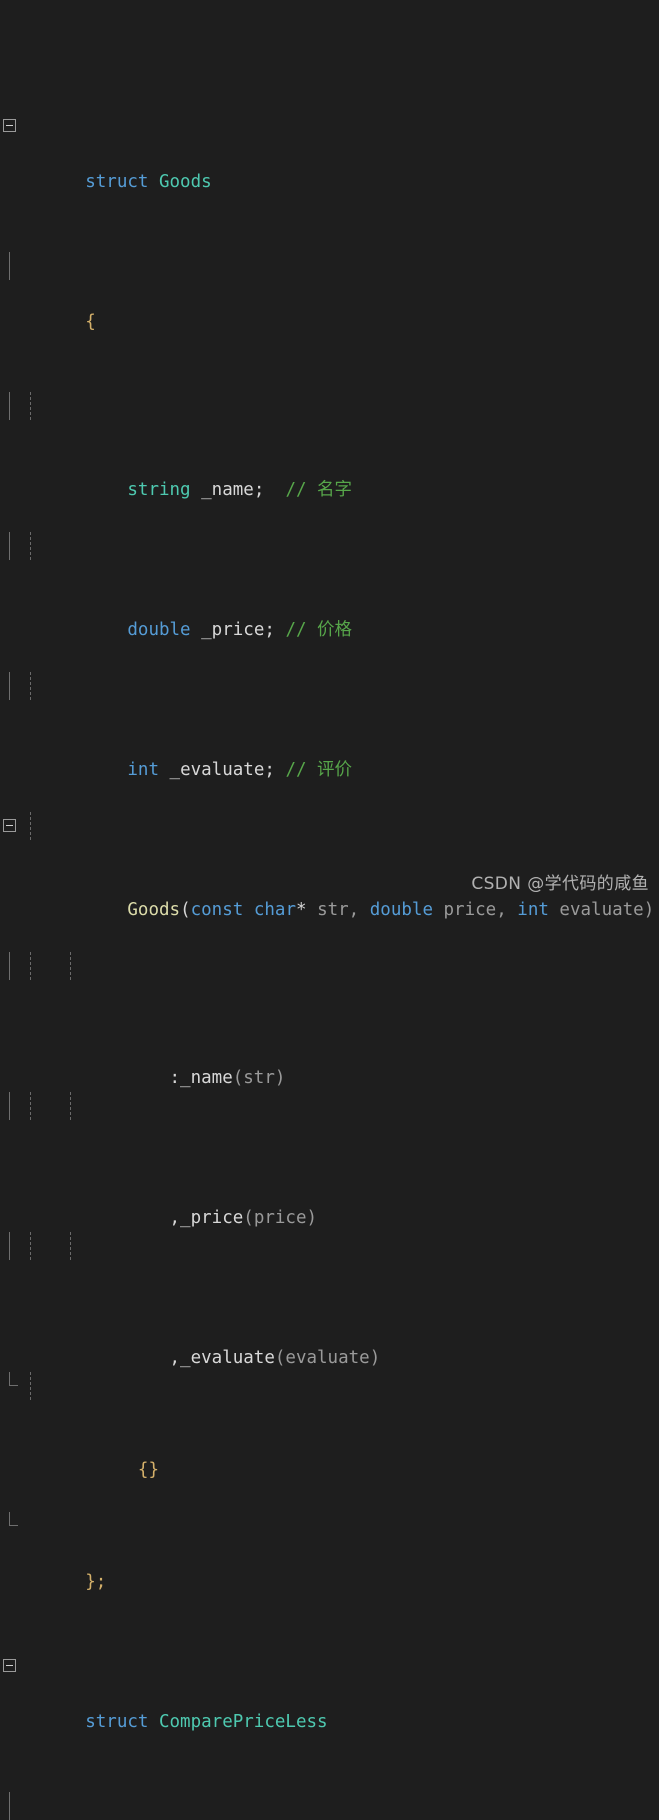 The image size is (659, 1820). What do you see at coordinates (222, 770) in the screenshot?
I see `token-member: _evaluate;` at bounding box center [222, 770].